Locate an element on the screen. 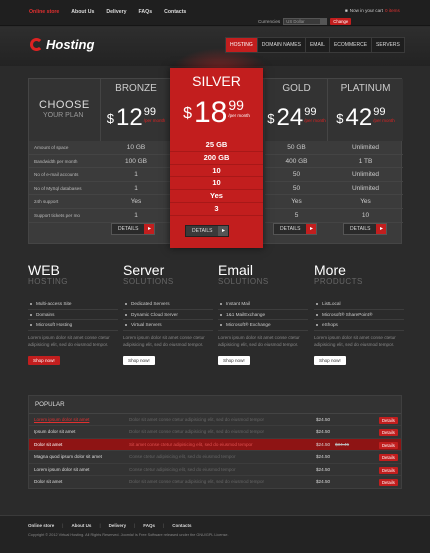 This screenshot has width=430, height=553. list-item: 1&1 MailExchange is located at coordinates (263, 315).